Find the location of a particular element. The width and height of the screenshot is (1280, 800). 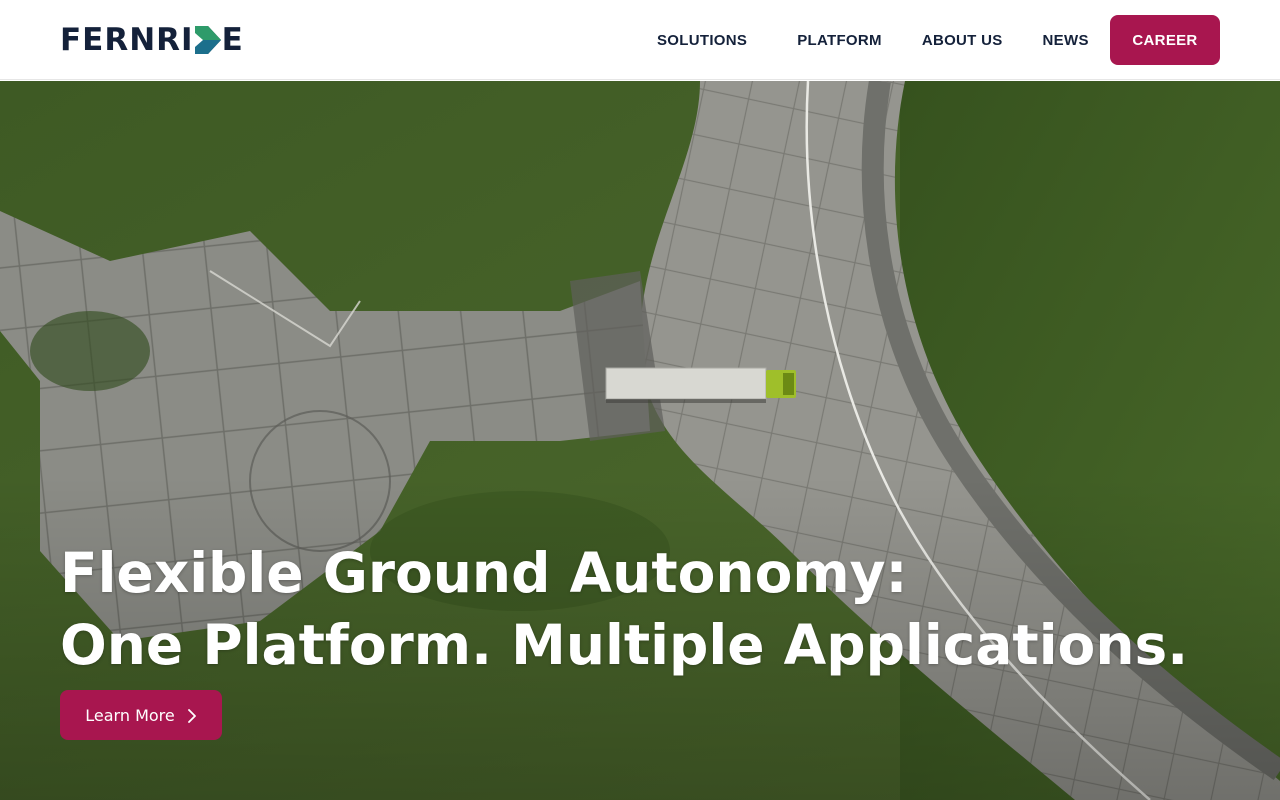

chevron-right-icon is located at coordinates (192, 715).